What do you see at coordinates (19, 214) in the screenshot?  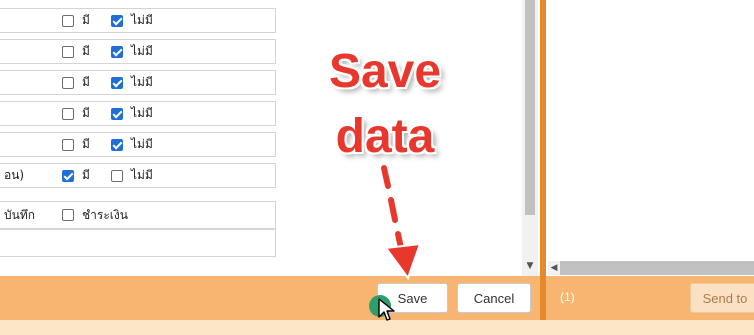 I see `row-label: บันทึก` at bounding box center [19, 214].